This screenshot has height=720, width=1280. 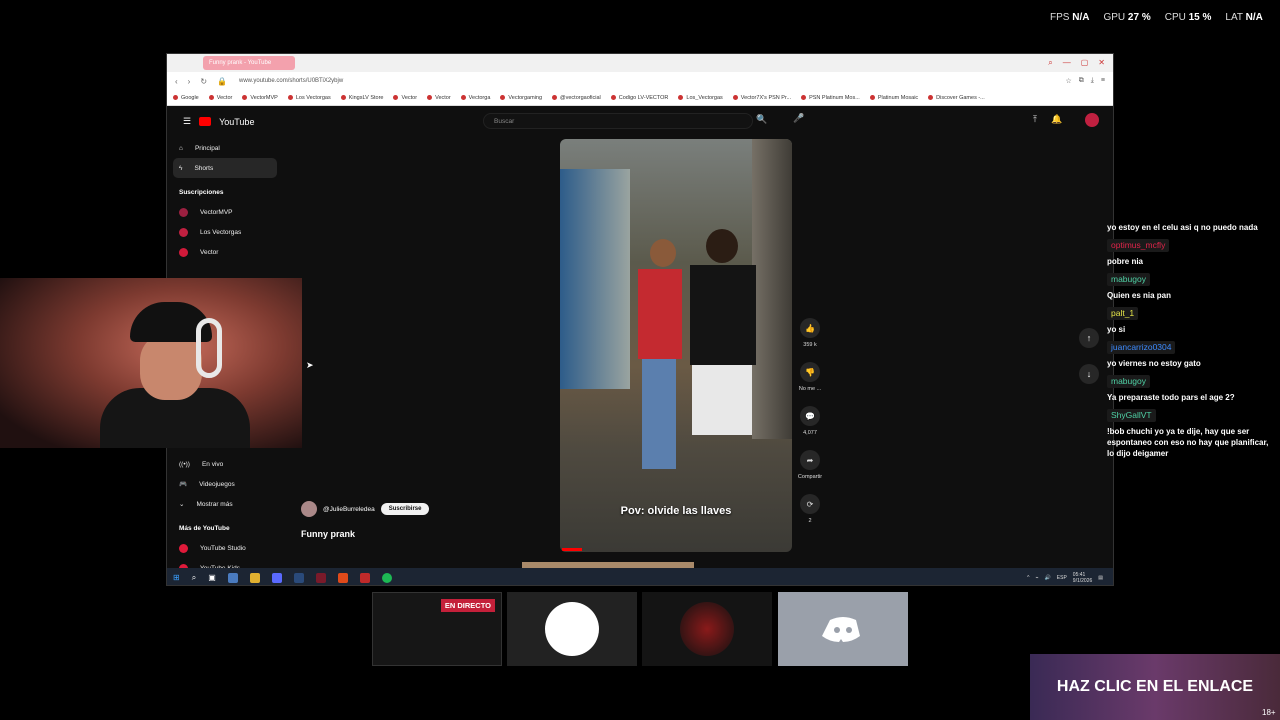 What do you see at coordinates (362, 98) in the screenshot?
I see `bookmark-item: KingsLV Store` at bounding box center [362, 98].